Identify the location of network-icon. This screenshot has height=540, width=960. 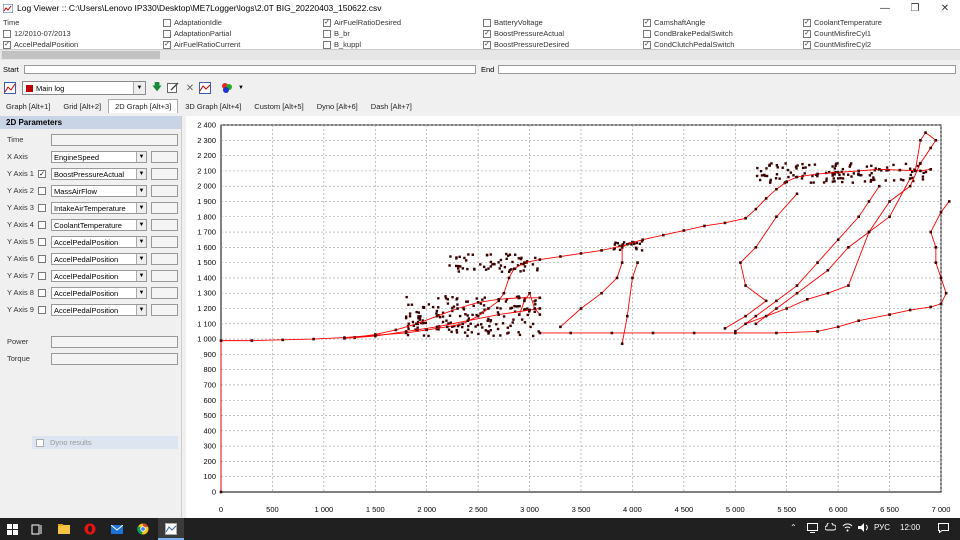
(812, 529).